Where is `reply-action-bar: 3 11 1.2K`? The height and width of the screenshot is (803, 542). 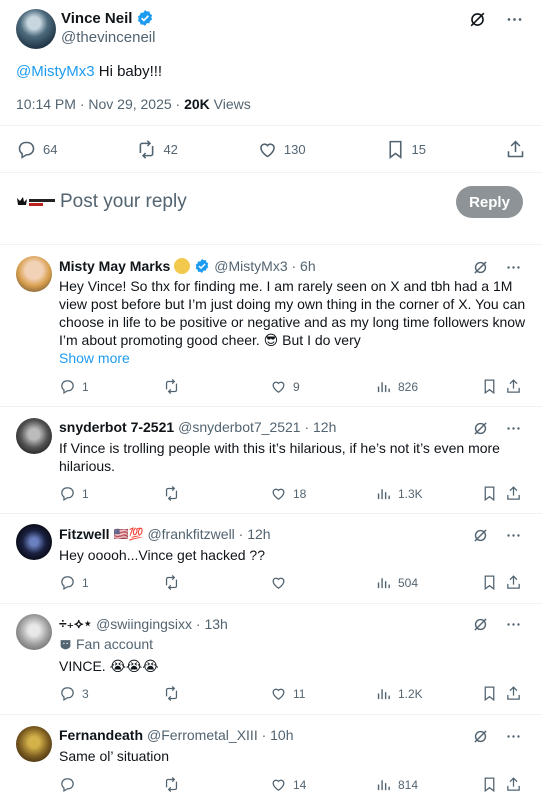
reply-action-bar: 3 11 1.2K is located at coordinates (291, 695).